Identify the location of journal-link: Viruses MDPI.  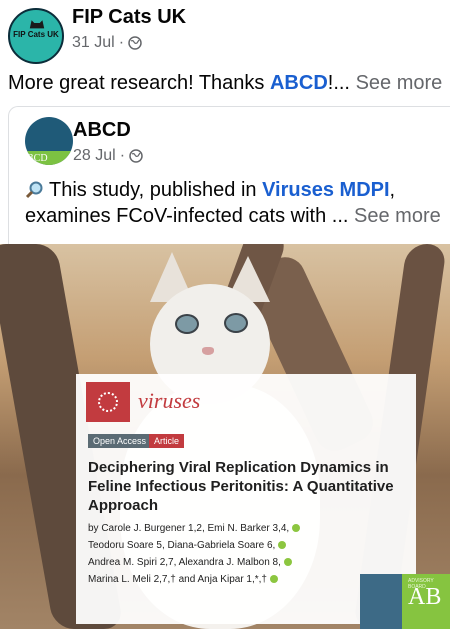
(325, 190).